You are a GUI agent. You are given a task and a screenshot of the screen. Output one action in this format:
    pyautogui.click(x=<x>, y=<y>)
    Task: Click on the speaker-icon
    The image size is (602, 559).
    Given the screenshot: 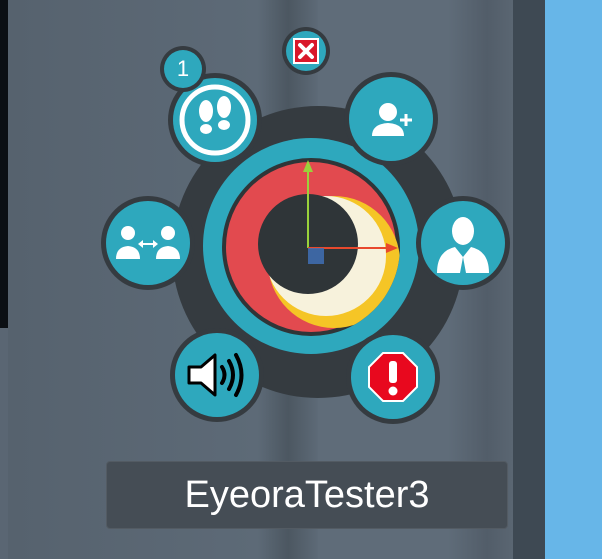 What is the action you would take?
    pyautogui.click(x=215, y=375)
    